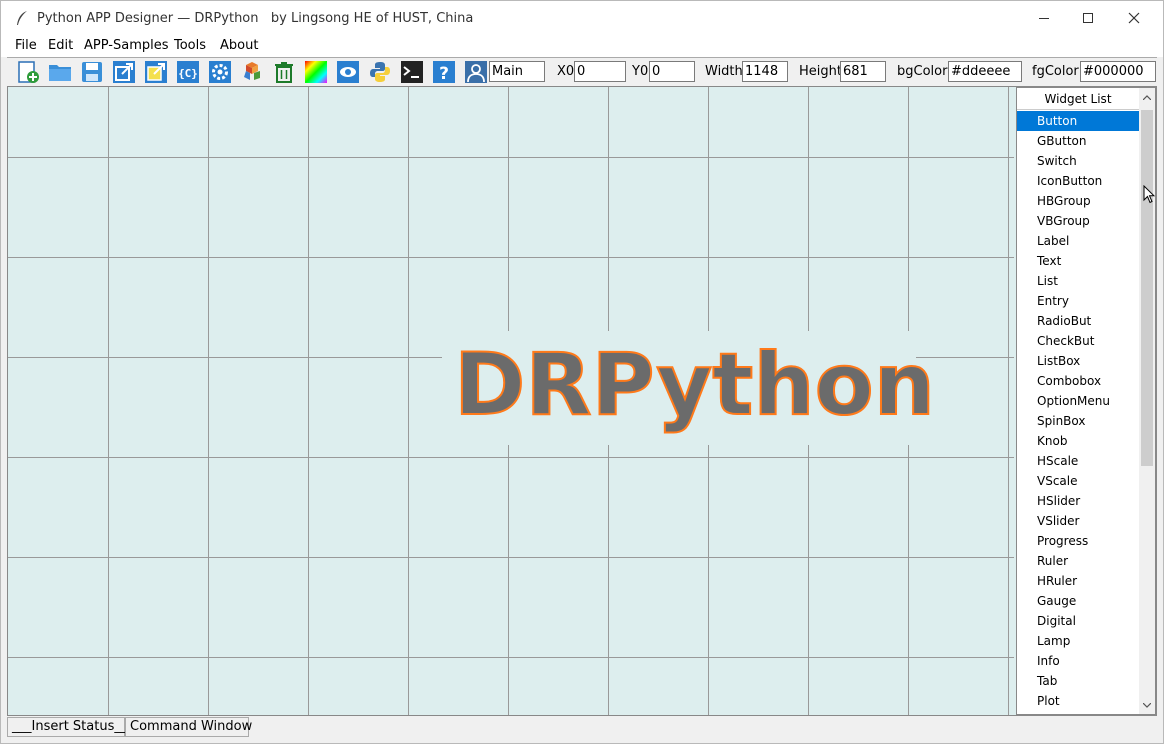 The width and height of the screenshot is (1164, 744). Describe the element at coordinates (1147, 288) in the screenshot. I see `scroll-thumb` at that location.